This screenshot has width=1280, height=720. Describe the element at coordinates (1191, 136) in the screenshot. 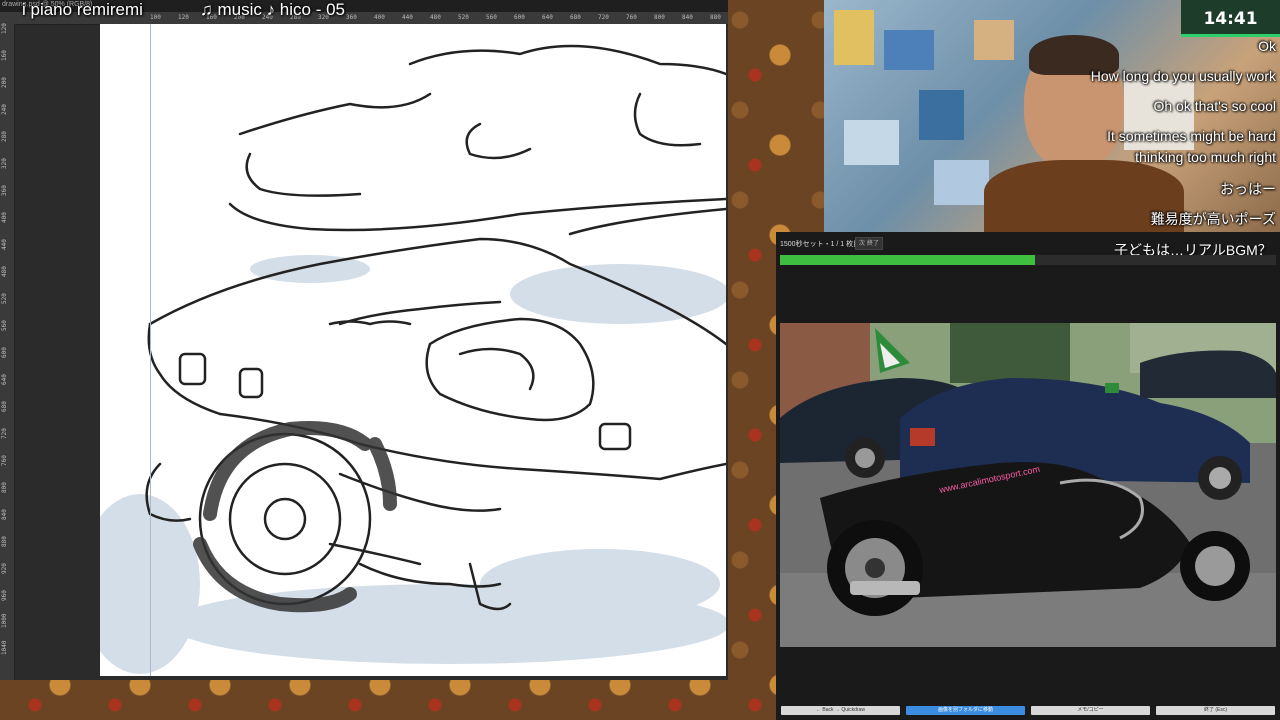

I see `chat-message: It sometimes might be hard` at that location.